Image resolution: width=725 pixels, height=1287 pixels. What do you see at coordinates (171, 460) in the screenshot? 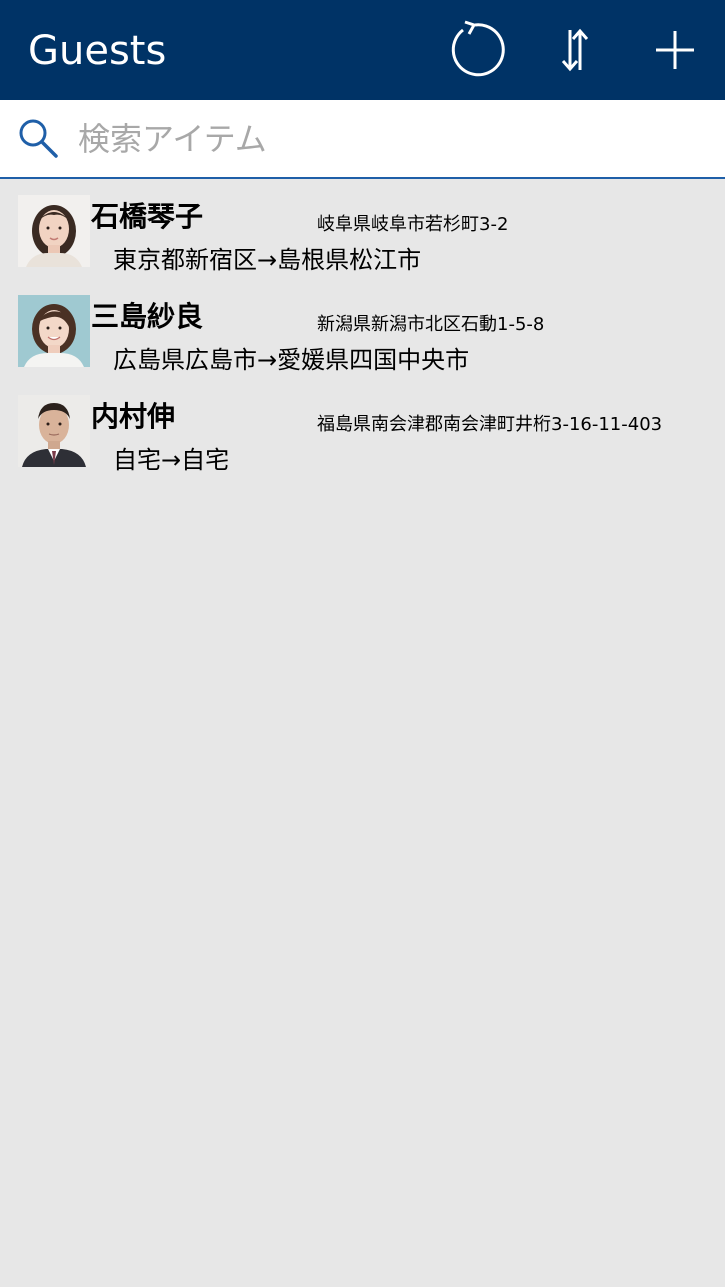
I see `guest-route: 自宅→自宅` at bounding box center [171, 460].